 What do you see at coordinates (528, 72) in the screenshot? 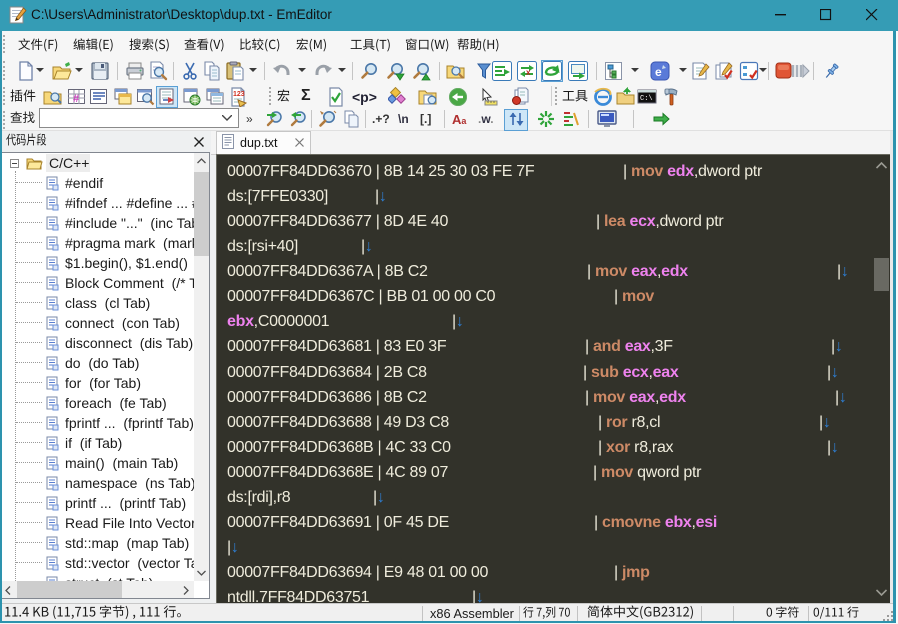
I see `svg-text: x` at bounding box center [528, 72].